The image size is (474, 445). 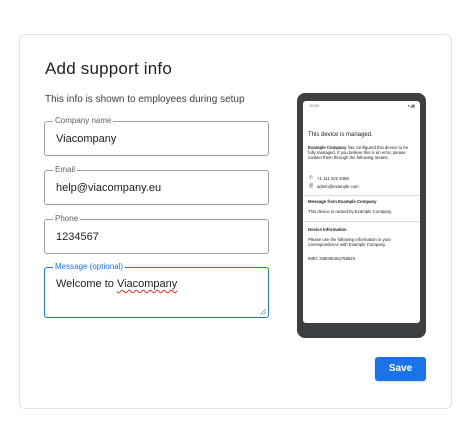 I want to click on resize-handle-icon, so click(x=263, y=312).